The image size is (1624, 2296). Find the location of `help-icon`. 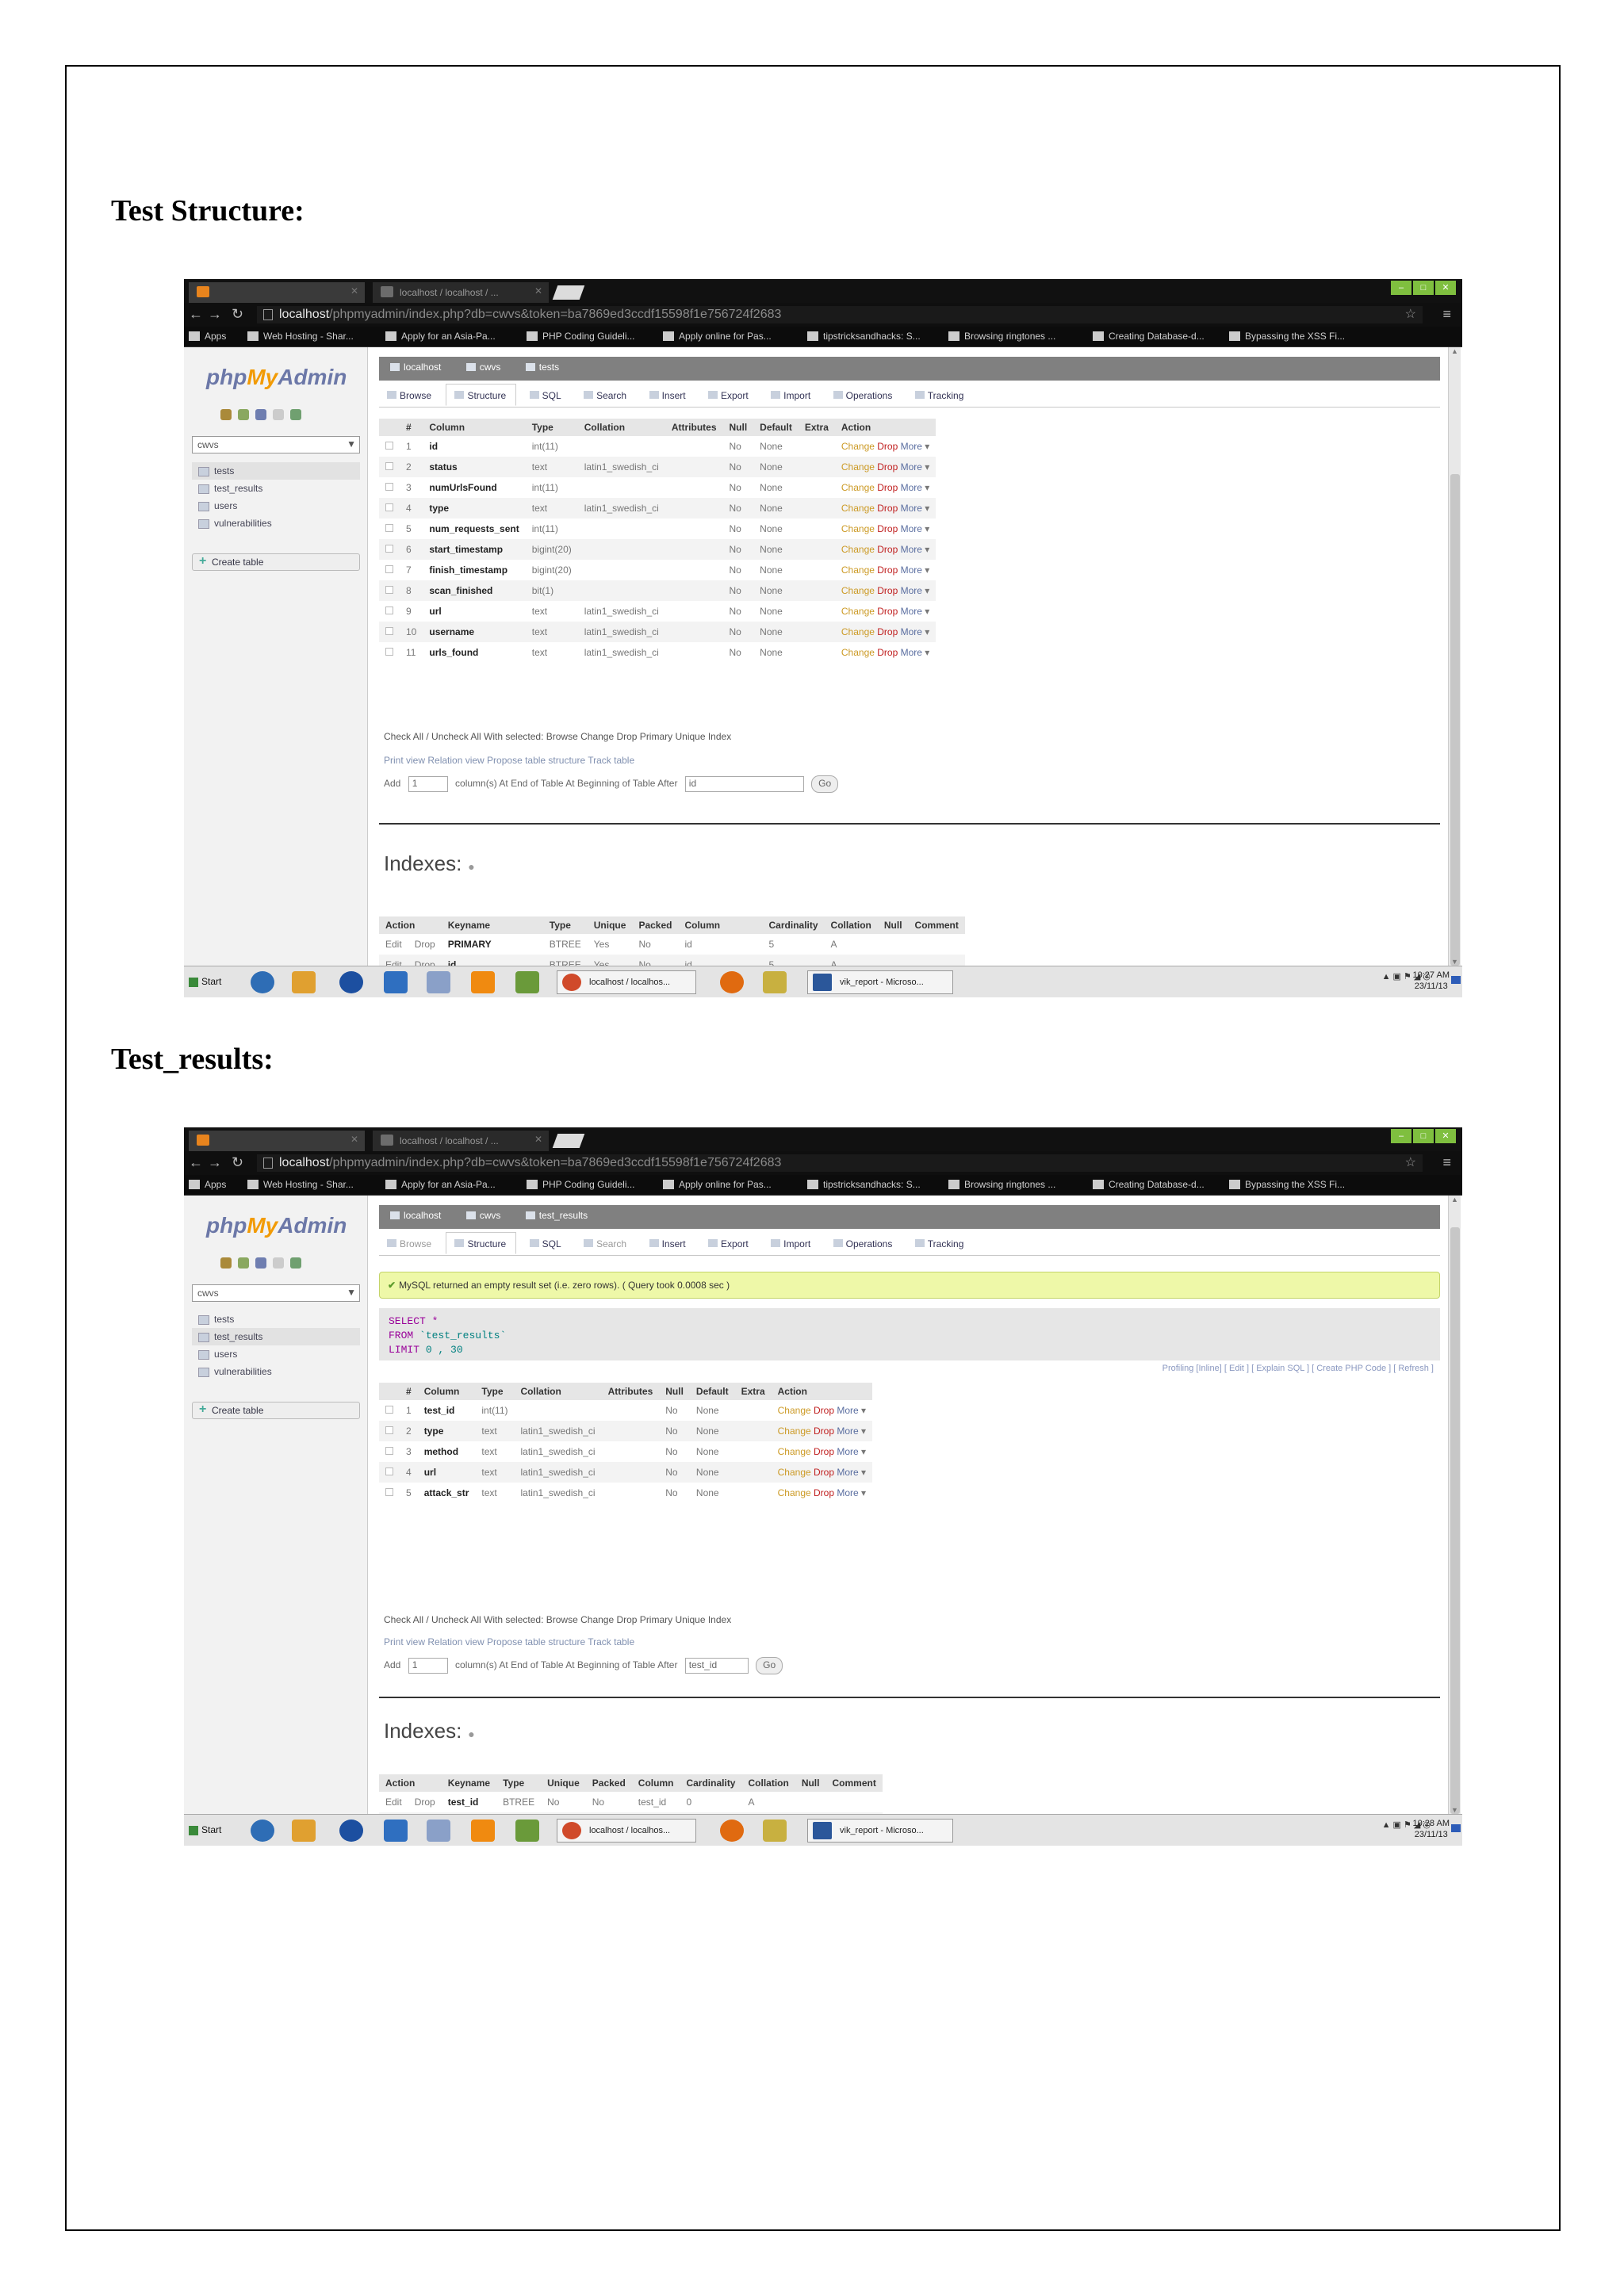

help-icon is located at coordinates (260, 1263).